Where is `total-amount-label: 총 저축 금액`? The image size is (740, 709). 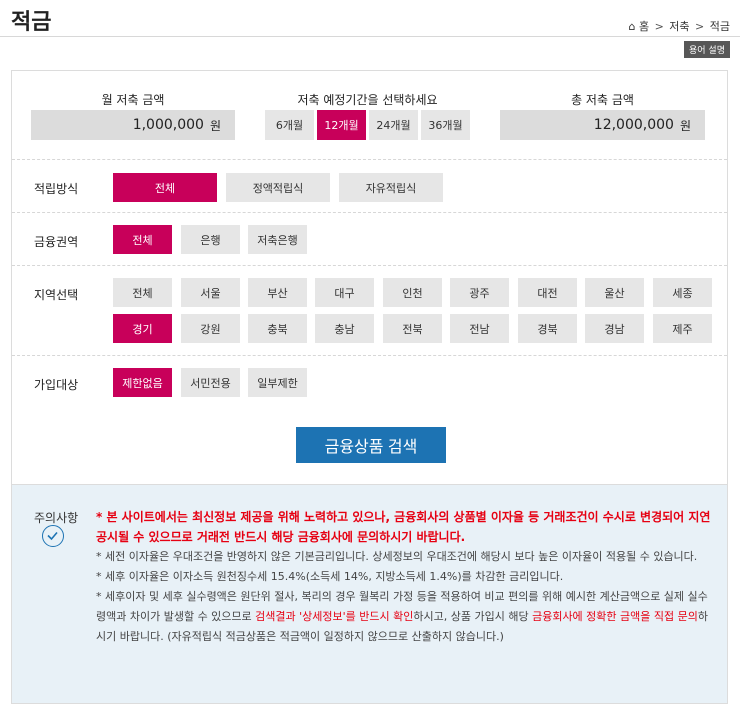
total-amount-label: 총 저축 금액 is located at coordinates (602, 100).